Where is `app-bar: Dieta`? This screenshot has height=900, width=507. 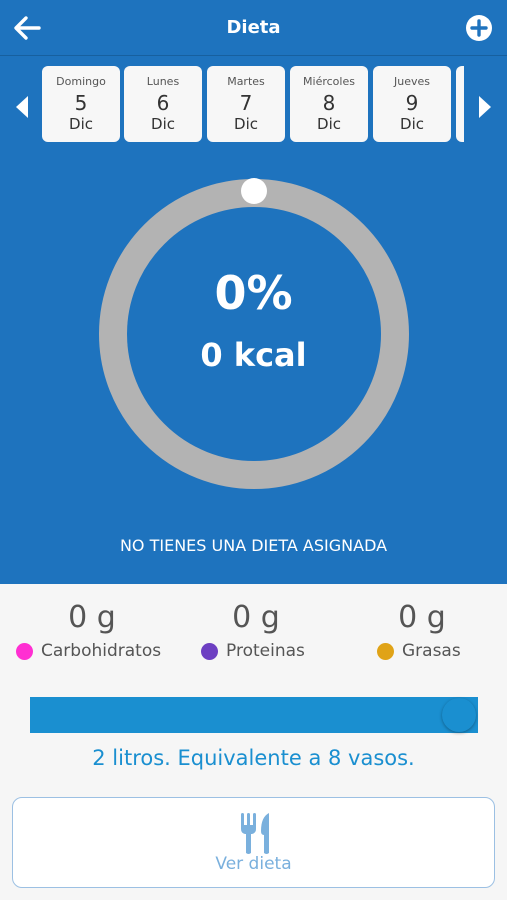 app-bar: Dieta is located at coordinates (253, 28).